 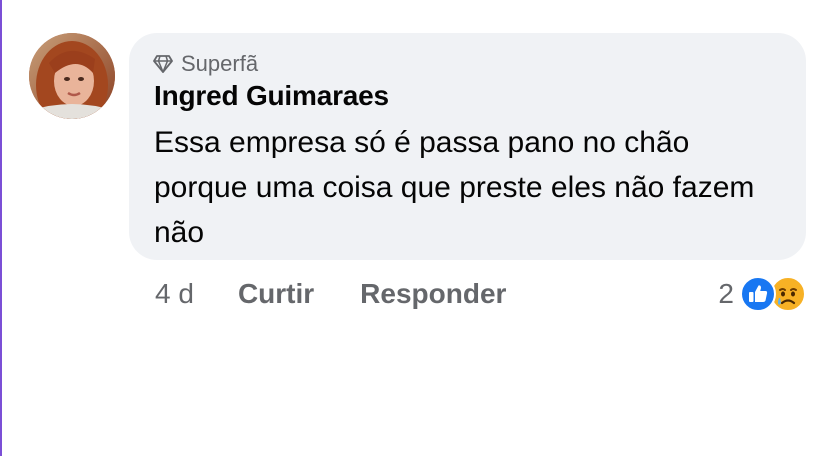 What do you see at coordinates (276, 294) in the screenshot?
I see `like-button: Curtir` at bounding box center [276, 294].